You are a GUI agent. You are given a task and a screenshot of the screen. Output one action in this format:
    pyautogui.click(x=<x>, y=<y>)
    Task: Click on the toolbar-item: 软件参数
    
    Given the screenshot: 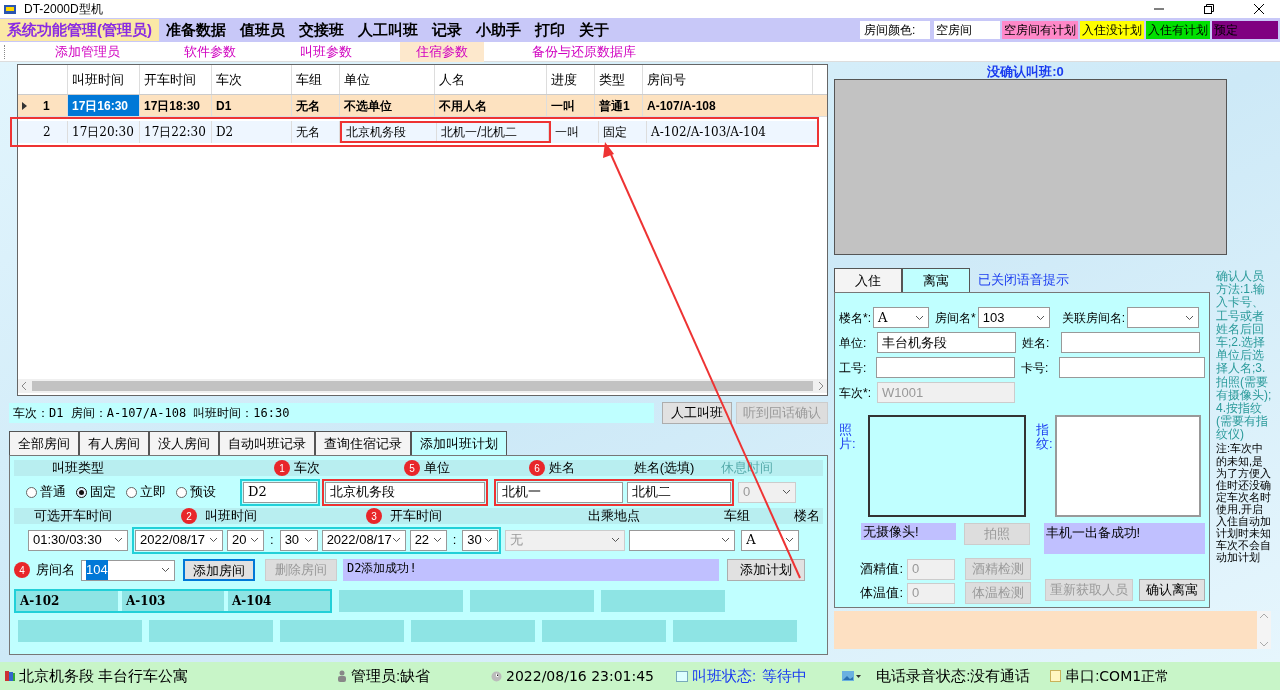 What is the action you would take?
    pyautogui.click(x=210, y=51)
    